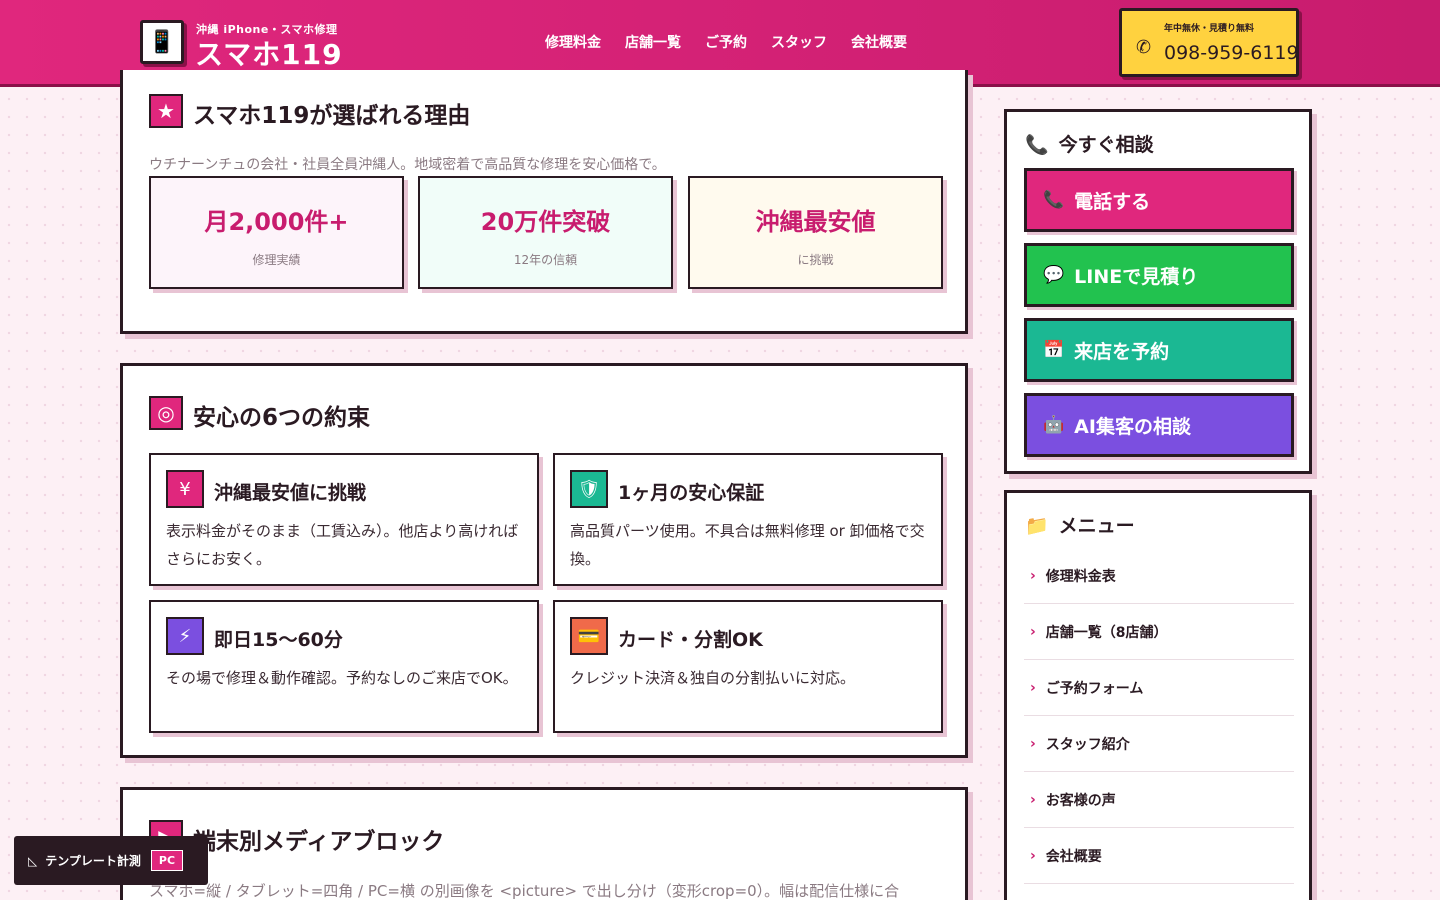 The image size is (1440, 900). Describe the element at coordinates (276, 260) in the screenshot. I see `stat-label: 修理実績` at that location.